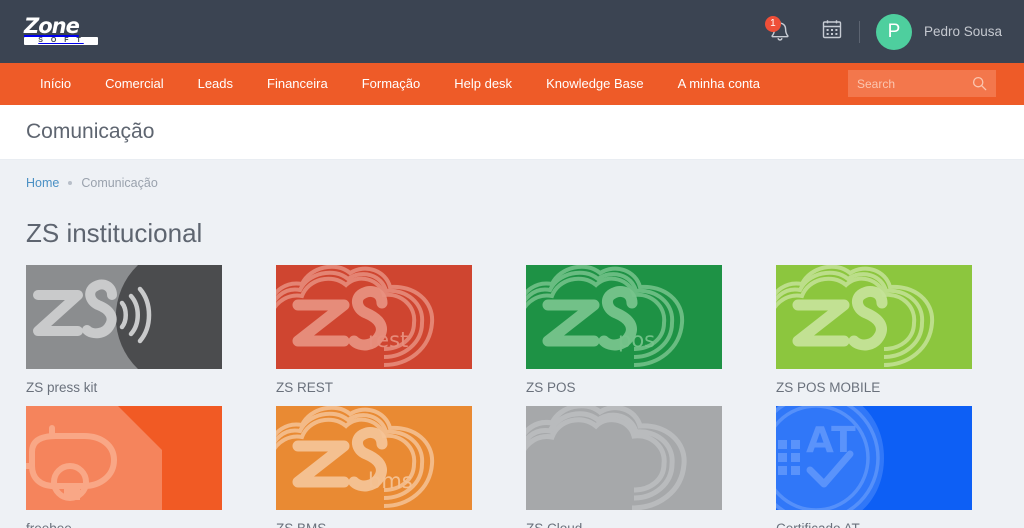 This screenshot has width=1024, height=528. I want to click on card-bms: bms ZS BMS, so click(374, 467).